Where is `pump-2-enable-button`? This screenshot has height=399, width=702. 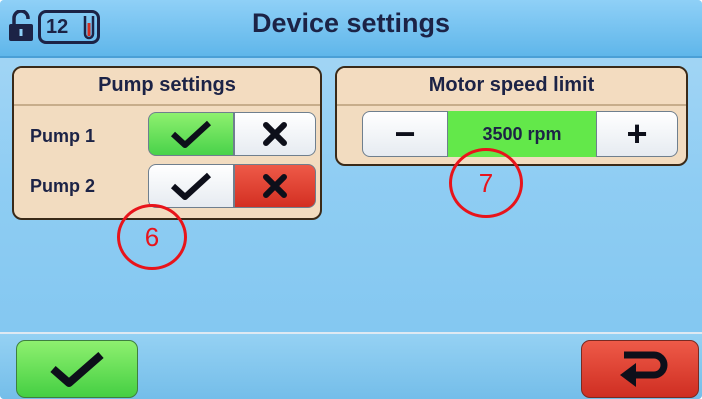
pump-2-enable-button is located at coordinates (191, 186).